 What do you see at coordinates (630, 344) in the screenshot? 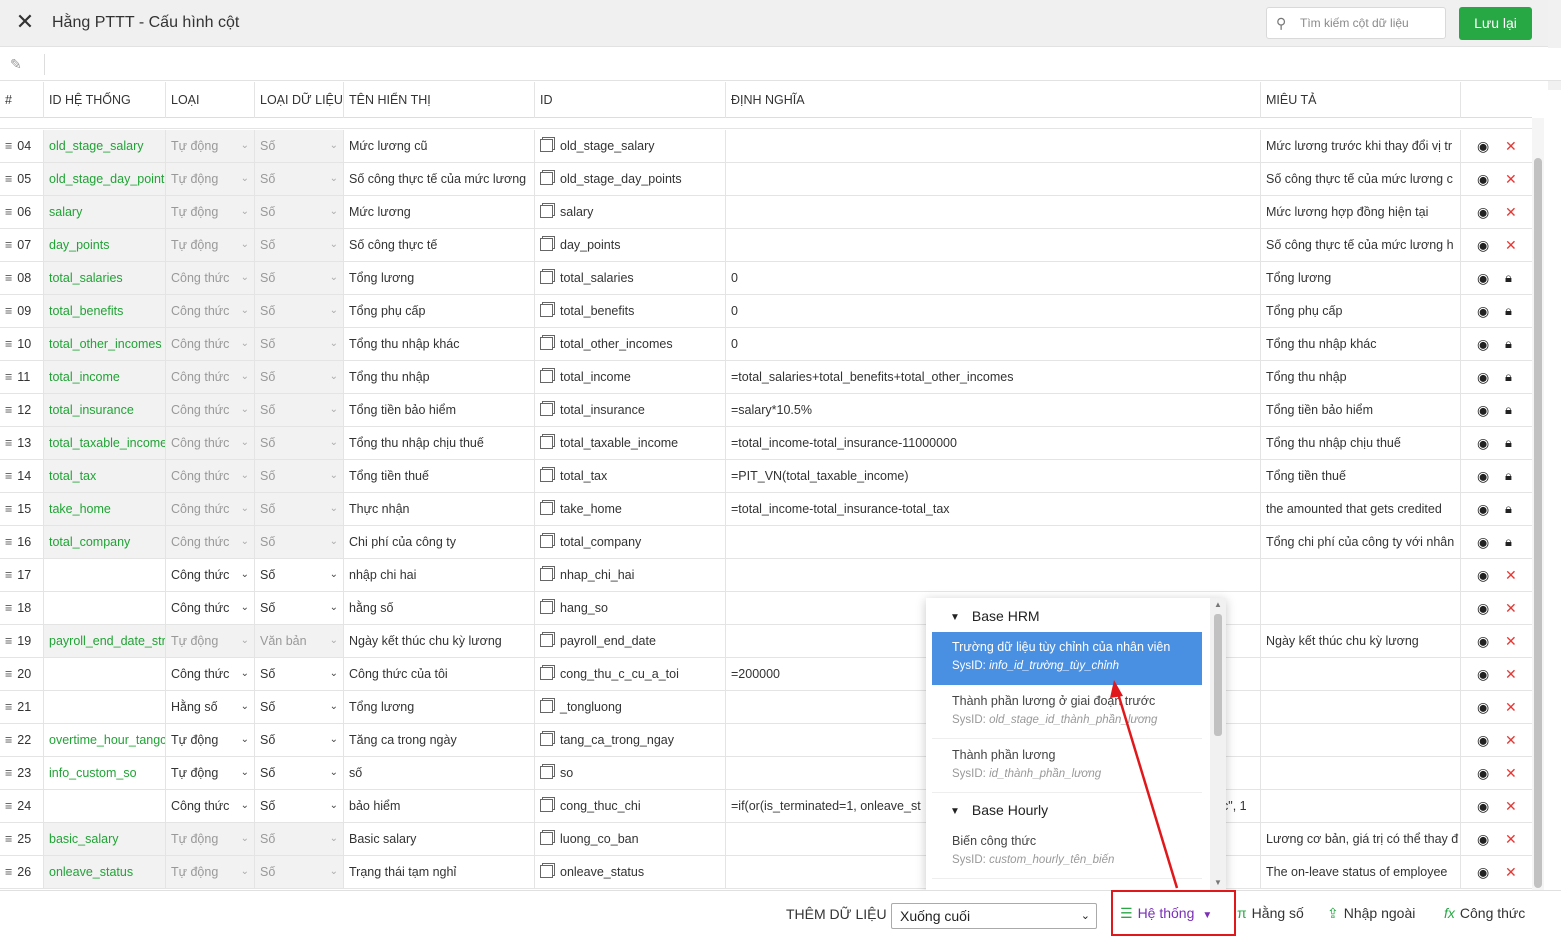
I see `id-cell: total_other_incomes` at bounding box center [630, 344].